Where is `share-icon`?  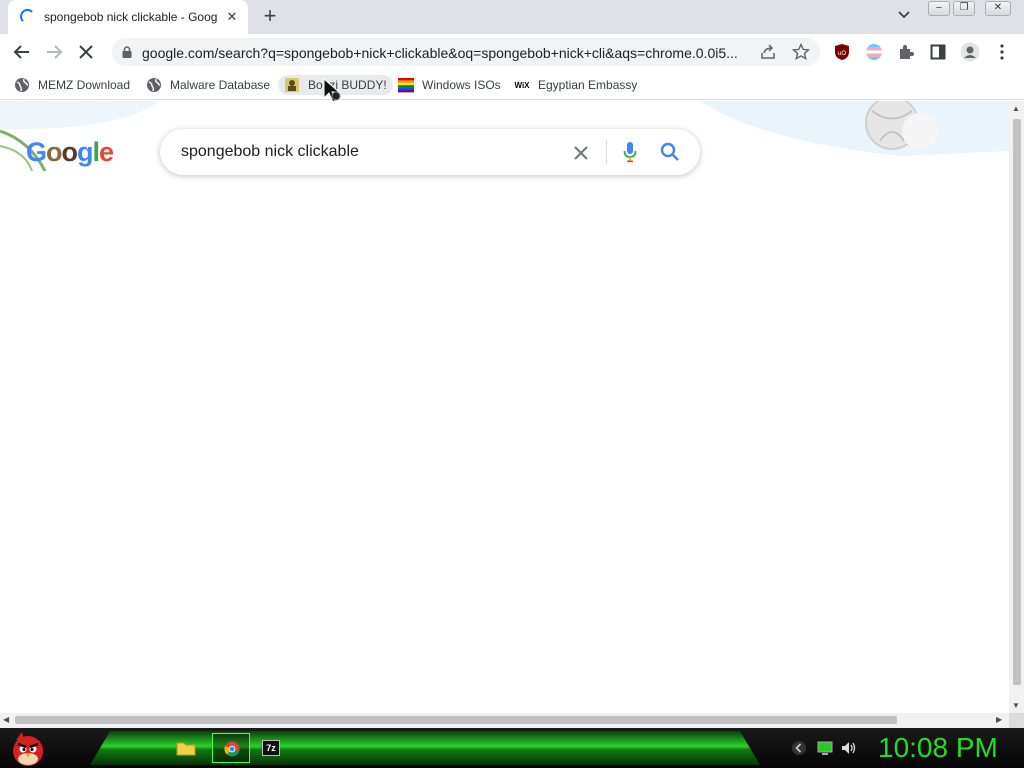 share-icon is located at coordinates (768, 53).